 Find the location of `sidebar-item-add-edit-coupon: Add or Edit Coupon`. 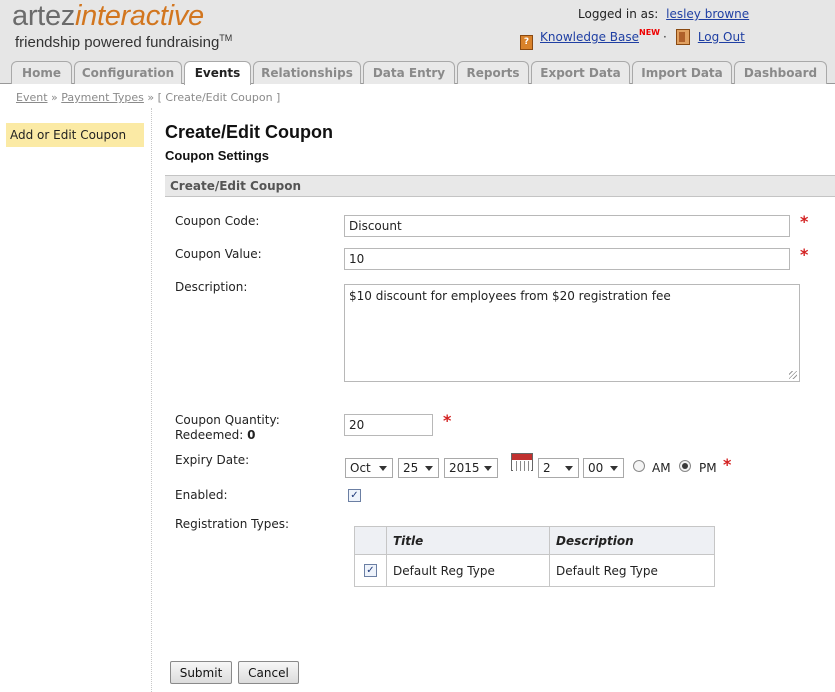

sidebar-item-add-edit-coupon: Add or Edit Coupon is located at coordinates (75, 135).